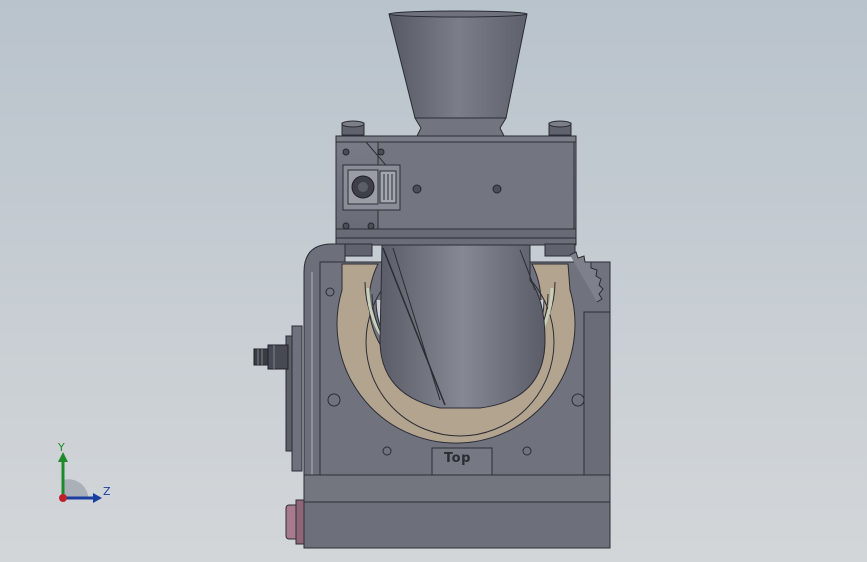 The image size is (867, 562). What do you see at coordinates (456, 188) in the screenshot?
I see `upper-housing` at bounding box center [456, 188].